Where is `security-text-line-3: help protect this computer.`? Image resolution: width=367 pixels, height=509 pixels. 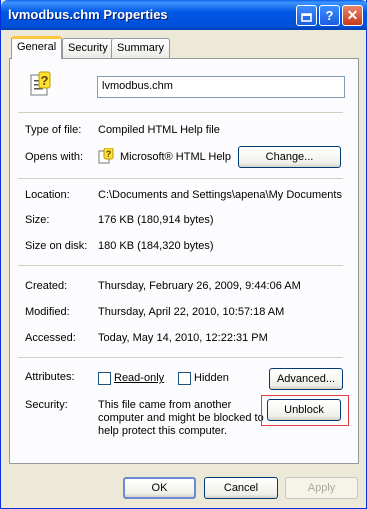
security-text-line-3: help protect this computer. is located at coordinates (163, 431).